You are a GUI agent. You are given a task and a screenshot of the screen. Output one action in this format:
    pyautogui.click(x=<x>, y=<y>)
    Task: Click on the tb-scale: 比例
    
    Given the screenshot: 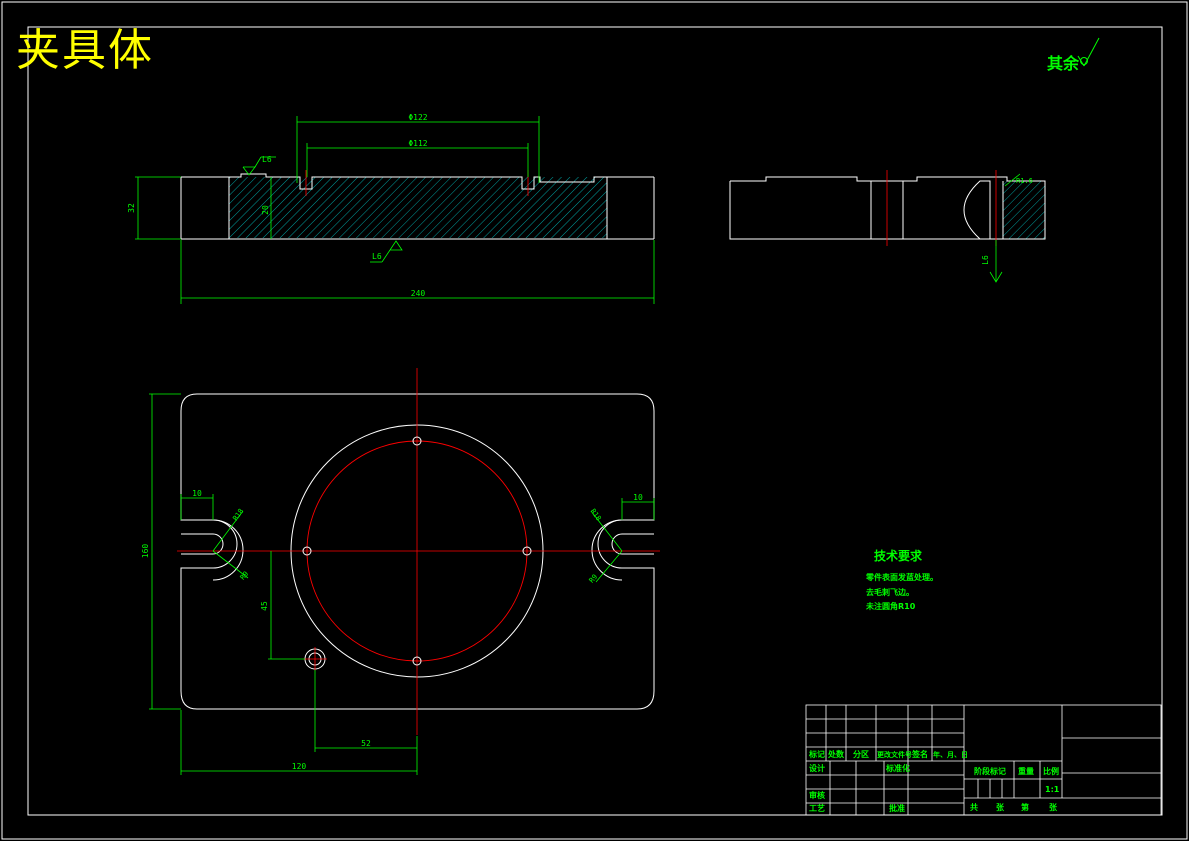 What is the action you would take?
    pyautogui.click(x=1051, y=771)
    